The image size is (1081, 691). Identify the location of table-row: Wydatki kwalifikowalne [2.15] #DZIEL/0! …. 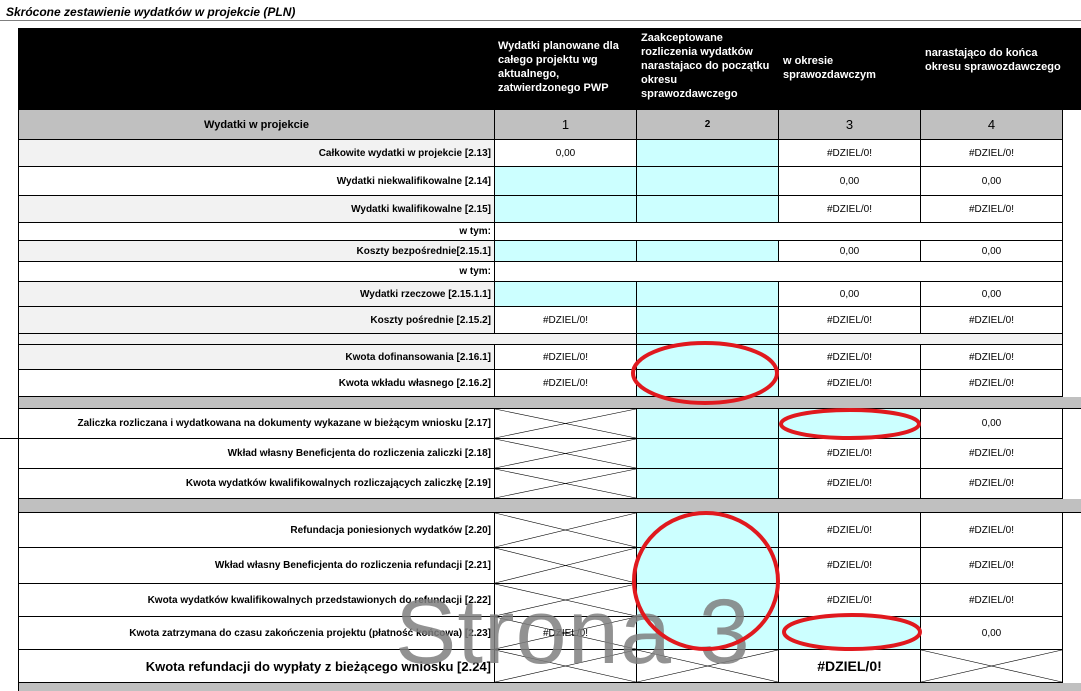
(549, 209).